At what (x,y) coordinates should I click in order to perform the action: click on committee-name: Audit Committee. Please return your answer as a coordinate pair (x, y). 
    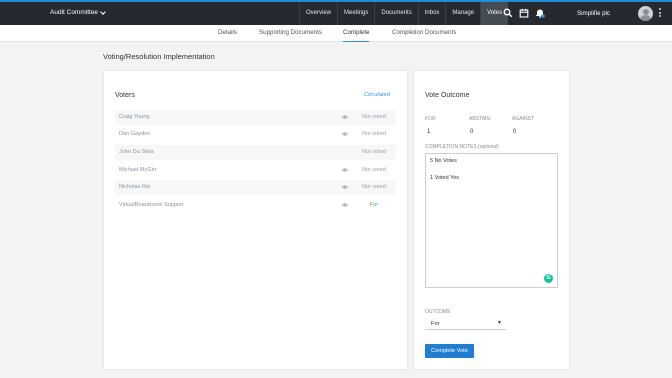
    Looking at the image, I should click on (74, 12).